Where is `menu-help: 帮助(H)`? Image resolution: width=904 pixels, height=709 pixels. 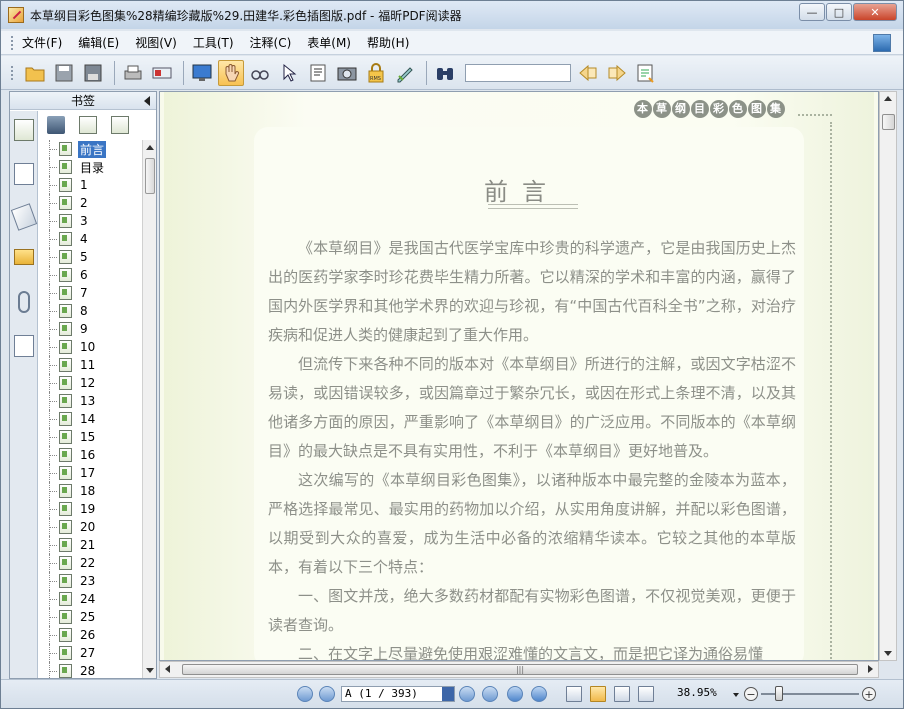
menu-help: 帮助(H) is located at coordinates (388, 42).